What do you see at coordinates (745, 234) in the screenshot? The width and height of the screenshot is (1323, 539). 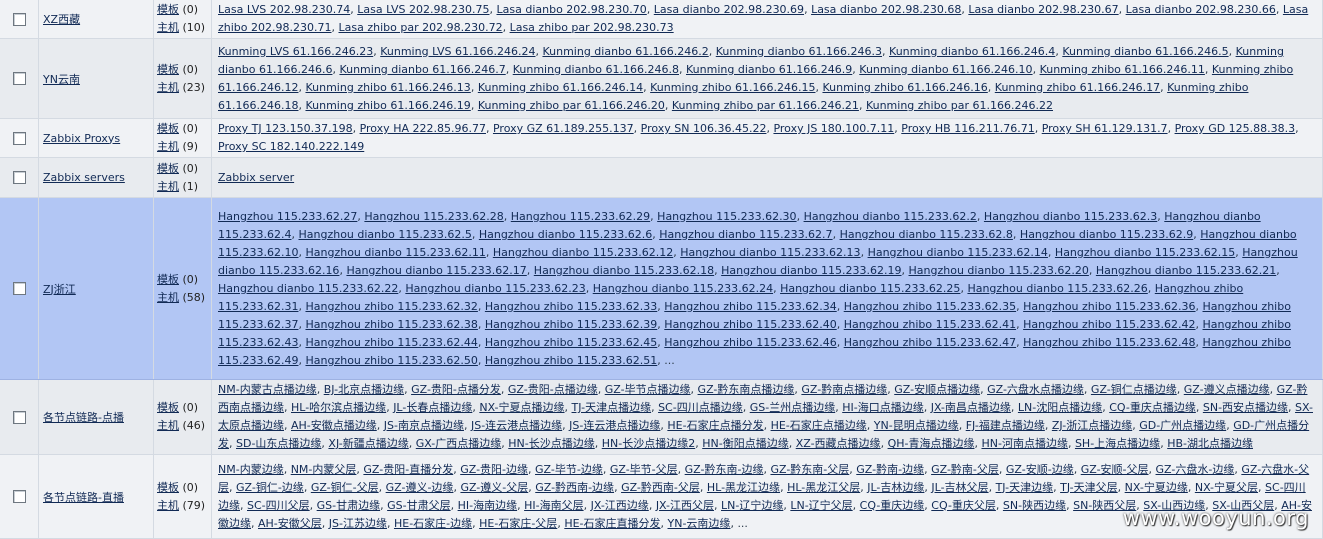 I see `host-link: Hangzhou dianbo 115.233.62.7` at bounding box center [745, 234].